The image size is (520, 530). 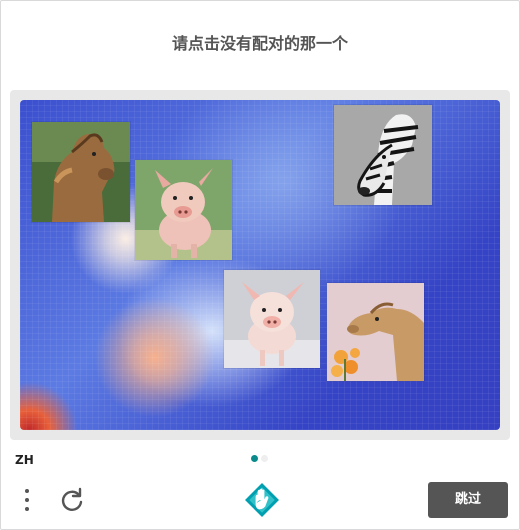 I want to click on zebra-tile, so click(x=383, y=155).